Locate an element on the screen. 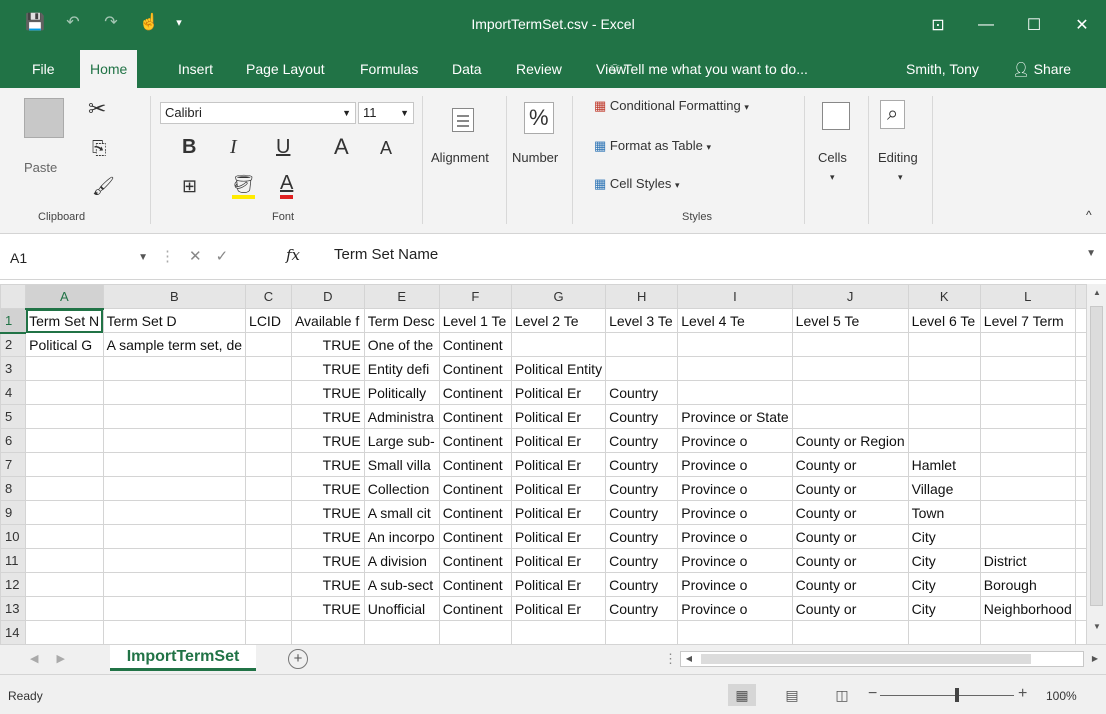 This screenshot has height=714, width=1106. insert-function-button: fx is located at coordinates (293, 255).